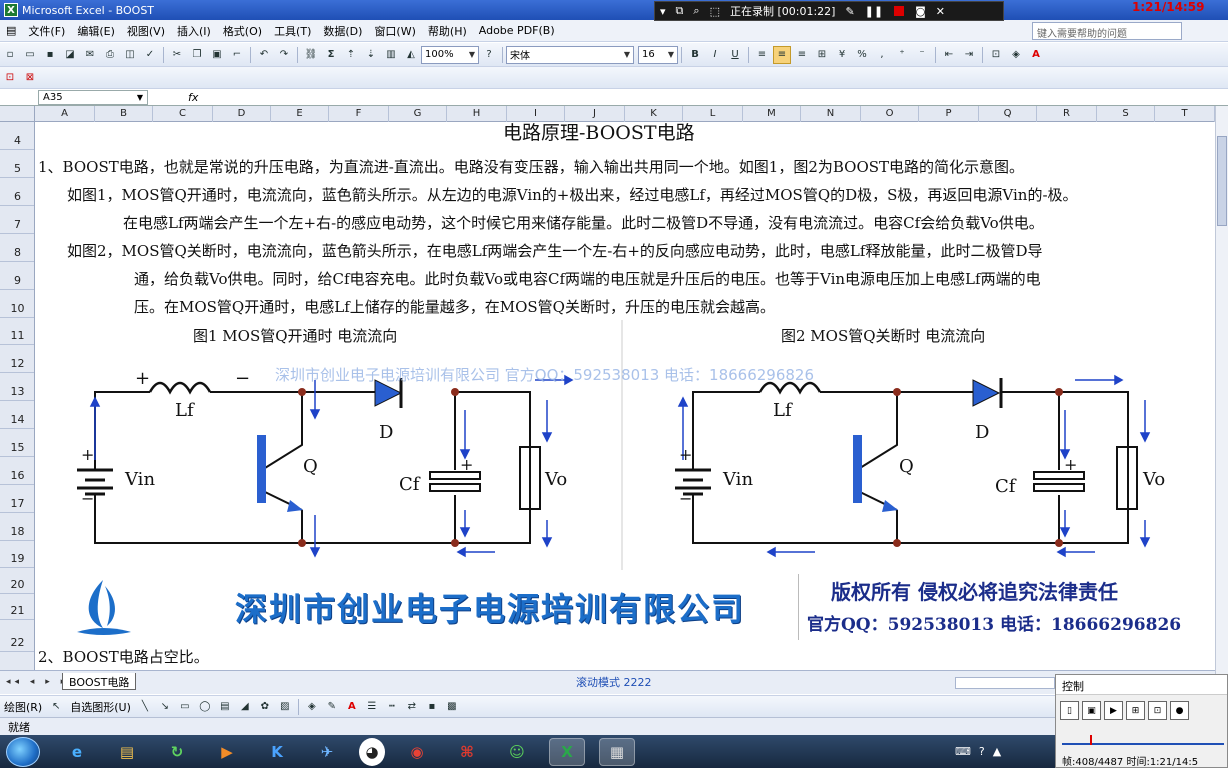 Image resolution: width=1228 pixels, height=768 pixels. Describe the element at coordinates (17, 387) in the screenshot. I see `row-header-13: 13` at that location.